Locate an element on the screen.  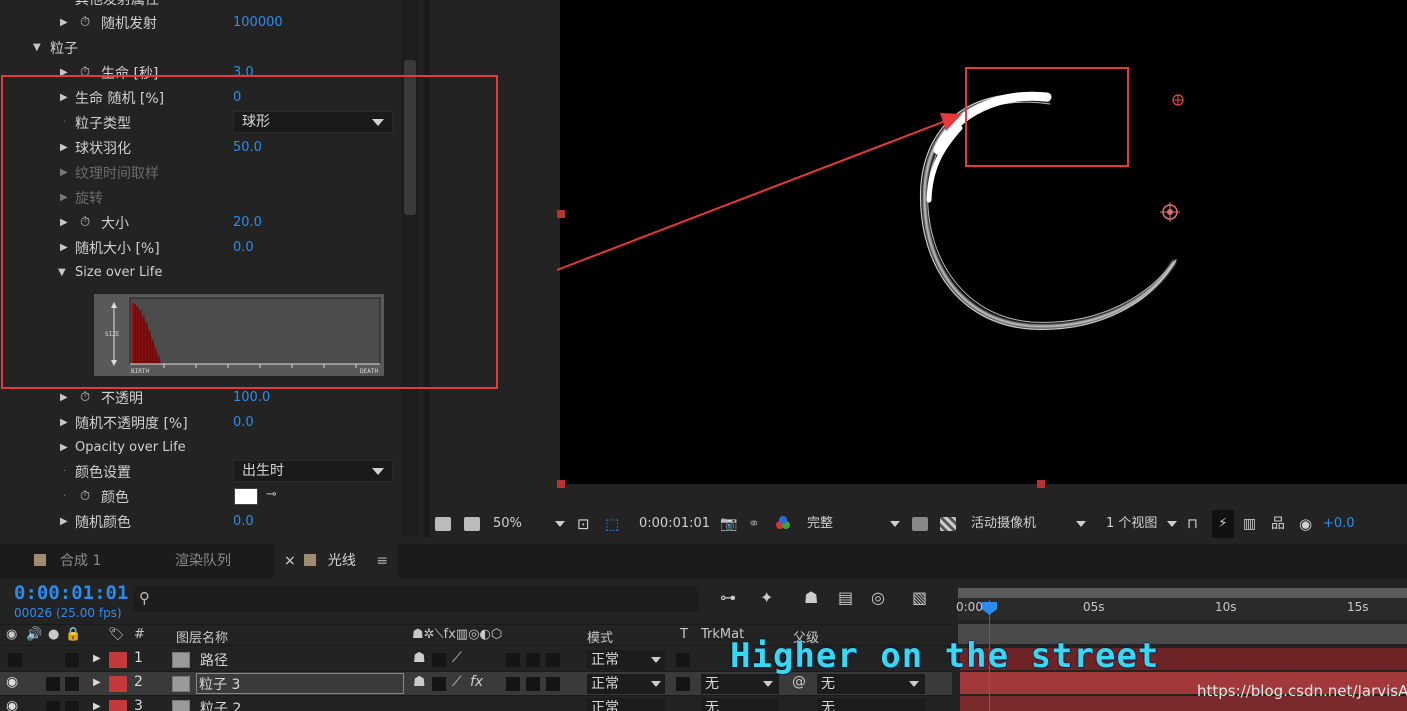
tab-label: 合成 1 is located at coordinates (81, 561).